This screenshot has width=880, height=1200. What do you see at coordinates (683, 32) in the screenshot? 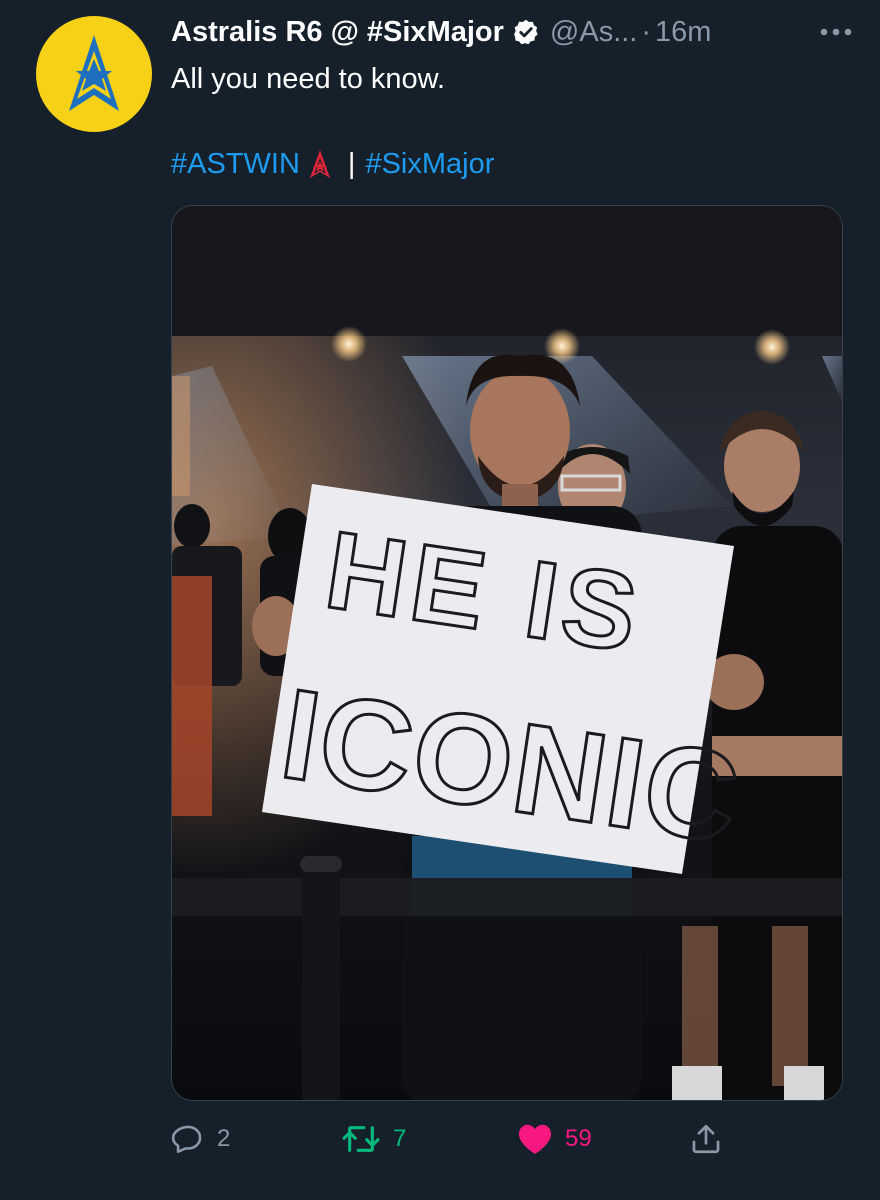
I see `timestamp: 16m` at bounding box center [683, 32].